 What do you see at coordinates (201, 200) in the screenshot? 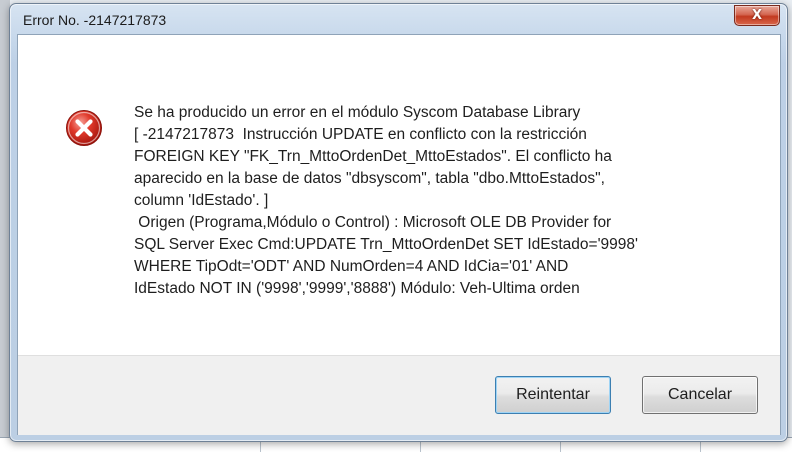
I see `message-line: column 'IdEstado'. ]` at bounding box center [201, 200].